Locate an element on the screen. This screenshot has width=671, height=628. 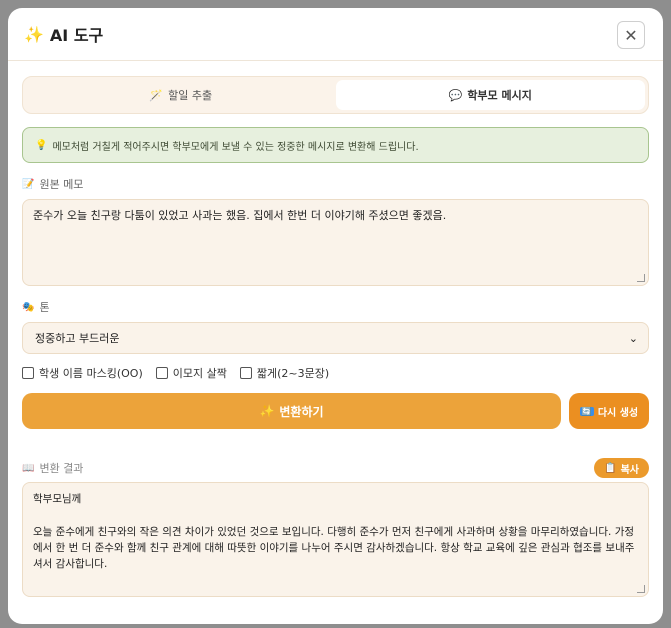
magic-wand-icon: 🪄 is located at coordinates (156, 95).